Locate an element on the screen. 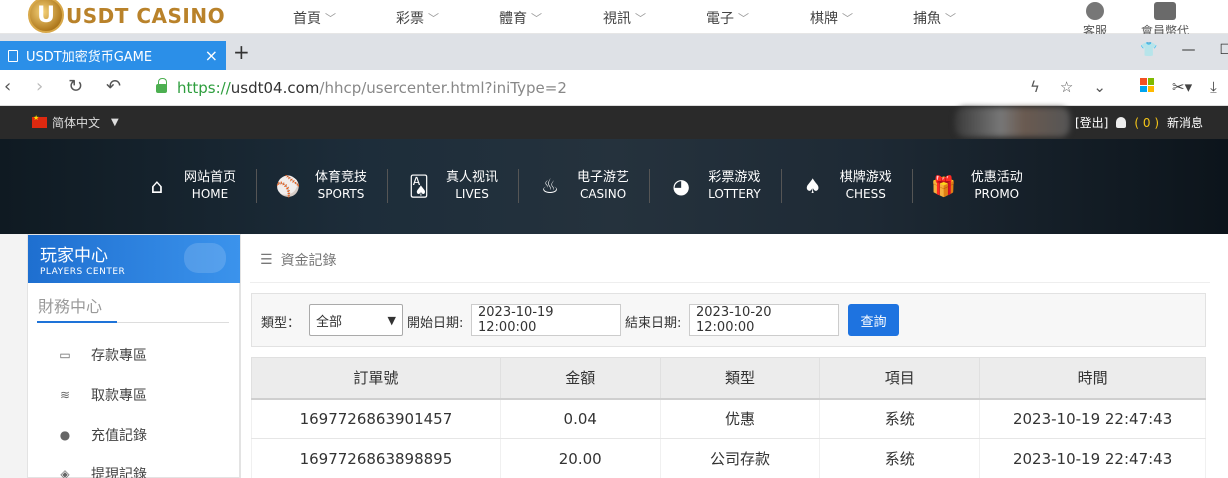 The width and height of the screenshot is (1228, 478). menu-label-en: LOTTERY is located at coordinates (734, 194).